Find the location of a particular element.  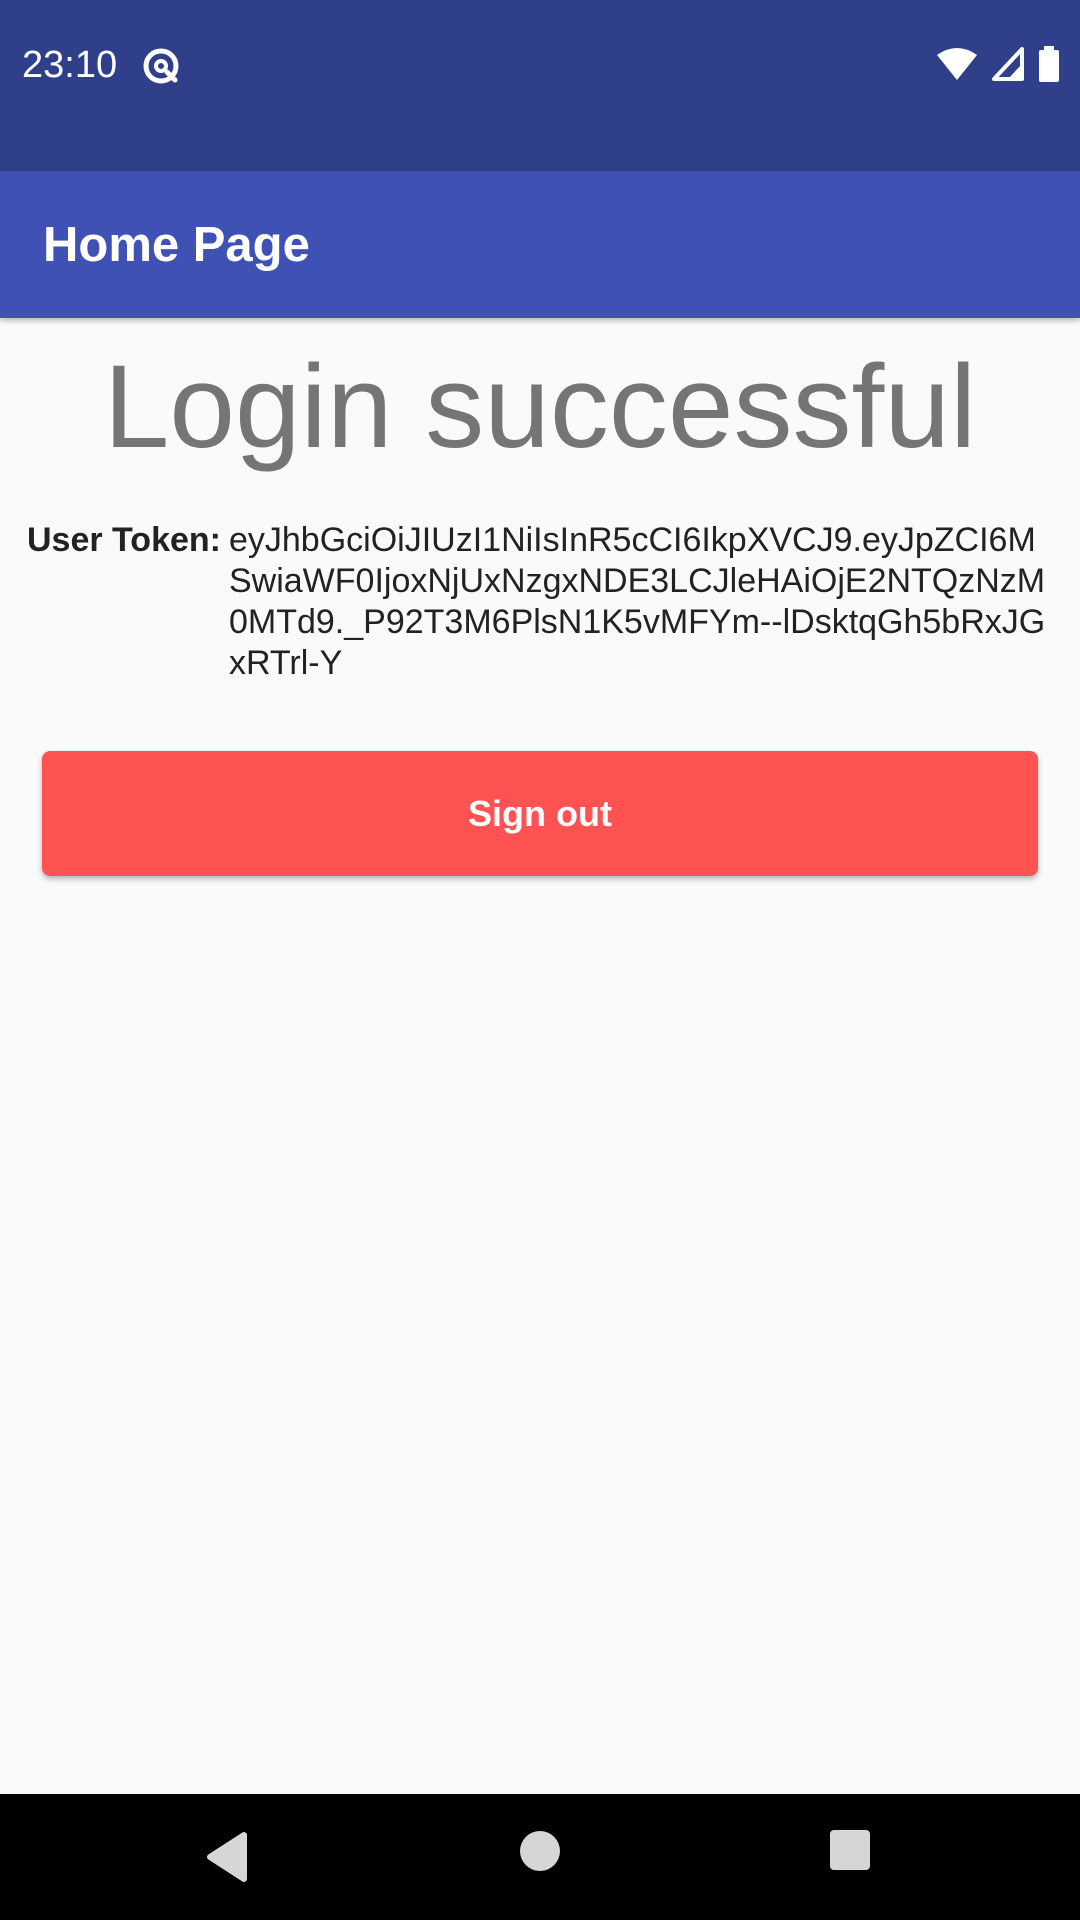

app-bar: Home Page is located at coordinates (540, 244).